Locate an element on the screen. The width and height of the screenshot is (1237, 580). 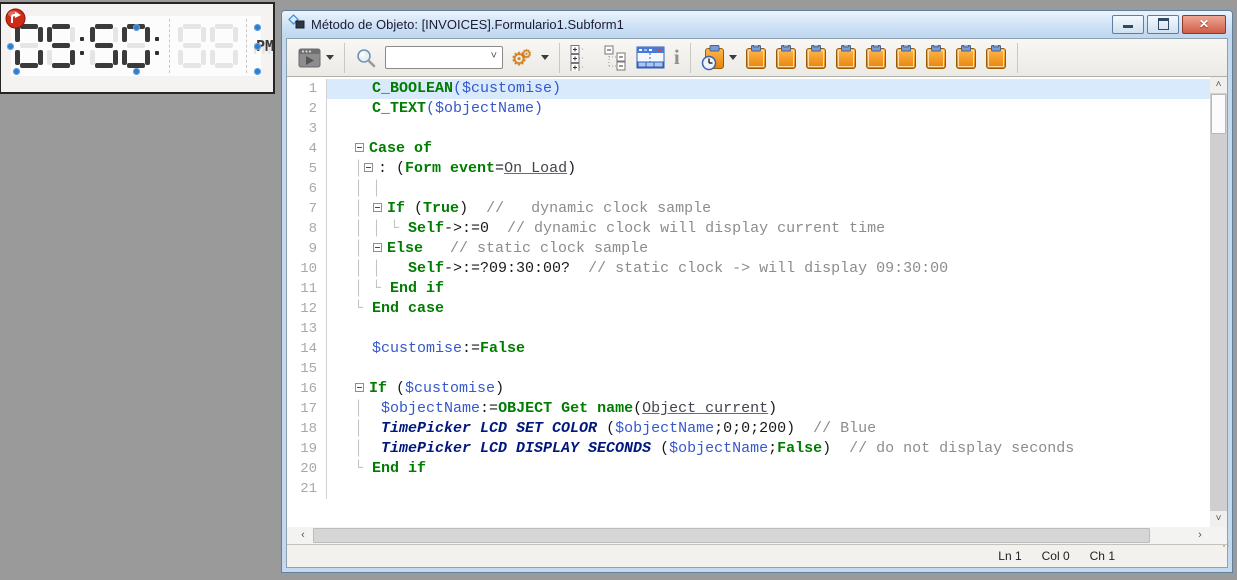
maximize-button is located at coordinates (1163, 24).